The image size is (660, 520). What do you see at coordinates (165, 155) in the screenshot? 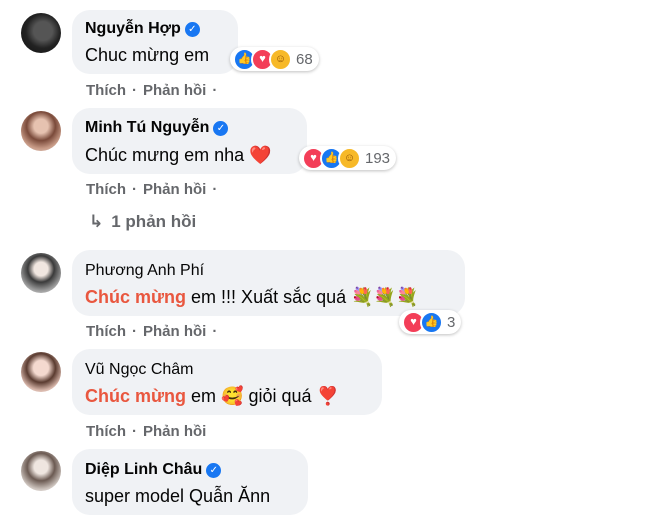
I see `comment-text-body: Chúc mưng em nha` at bounding box center [165, 155].